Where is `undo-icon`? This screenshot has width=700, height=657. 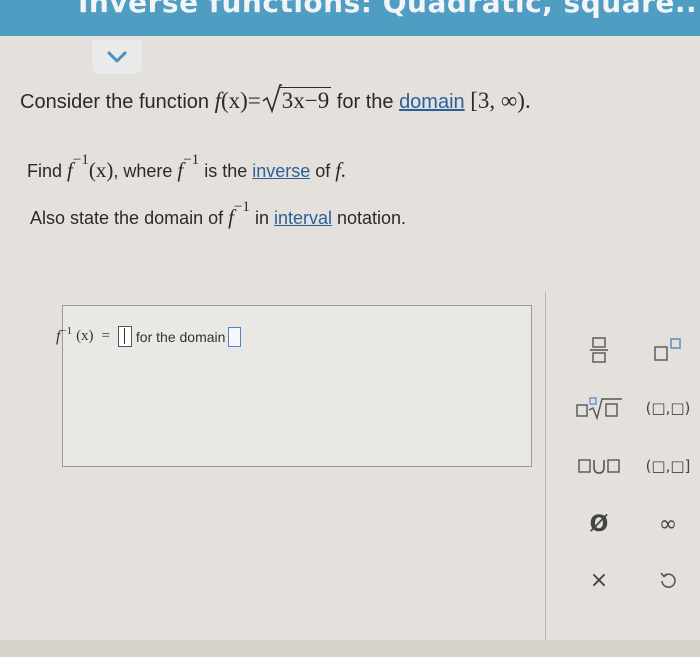
undo-icon is located at coordinates (668, 580).